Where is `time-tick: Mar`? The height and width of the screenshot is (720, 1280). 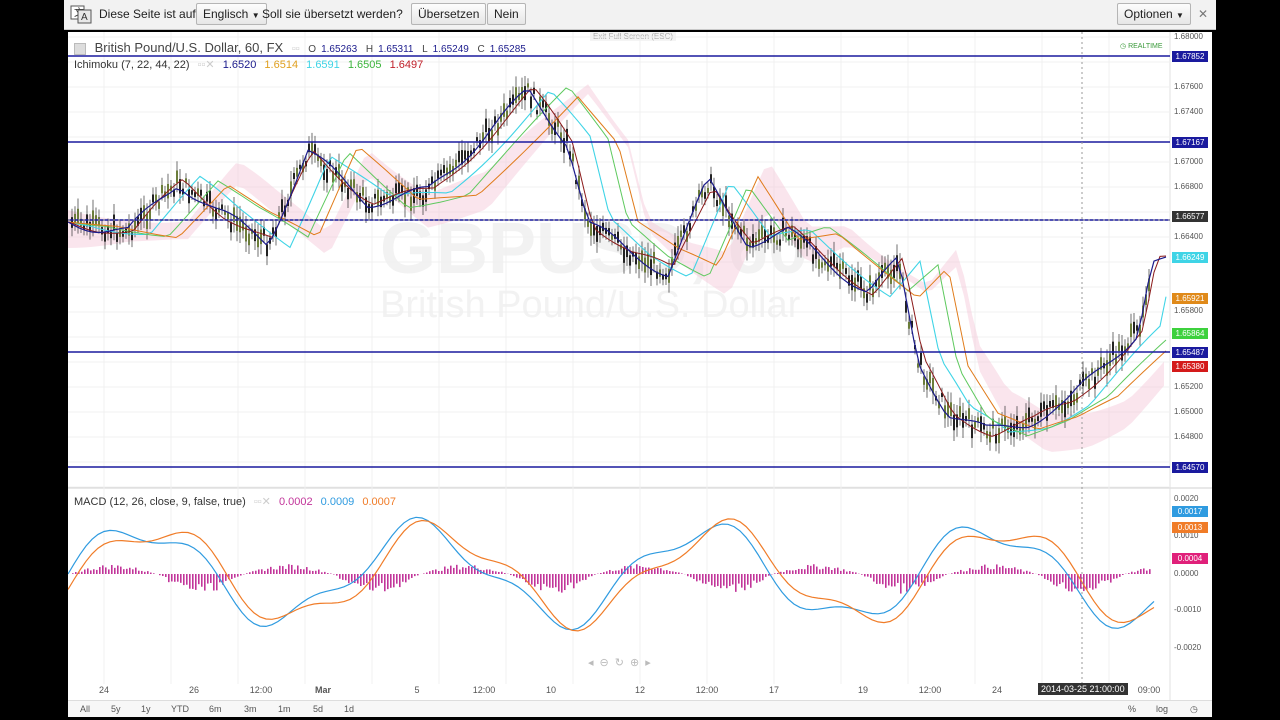 time-tick: Mar is located at coordinates (323, 690).